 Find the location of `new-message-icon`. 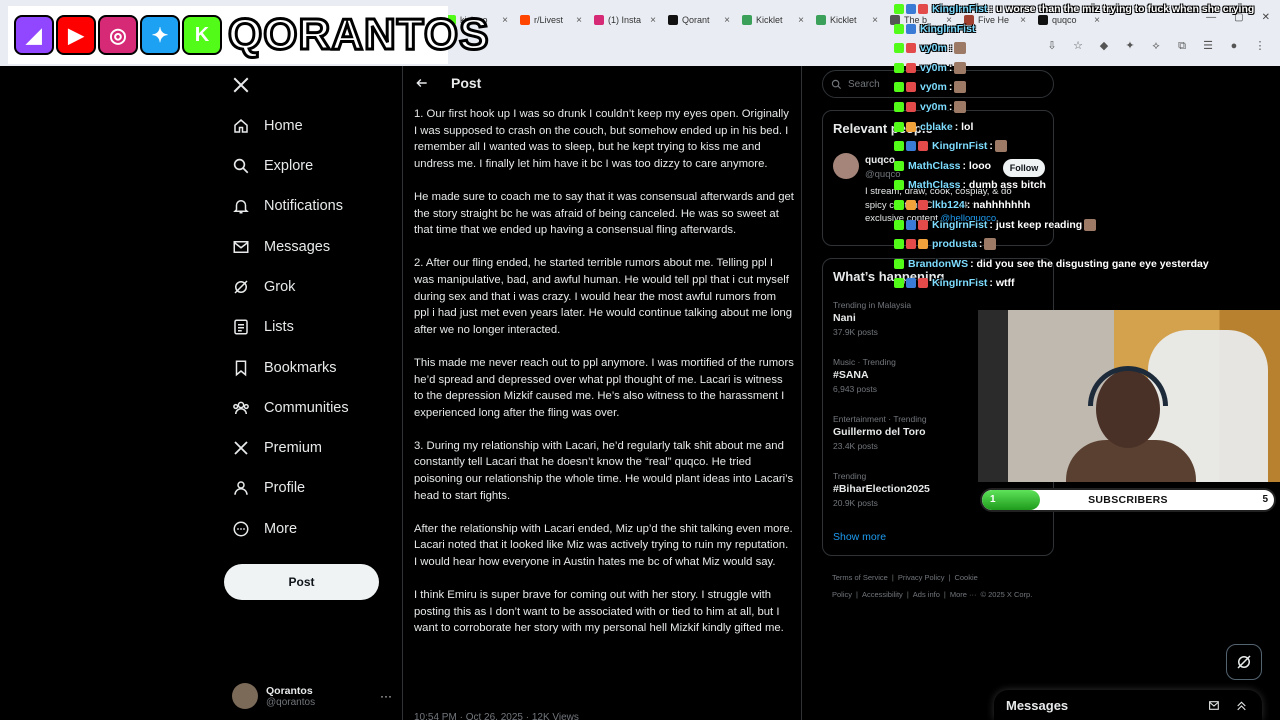

new-message-icon is located at coordinates (1214, 705).